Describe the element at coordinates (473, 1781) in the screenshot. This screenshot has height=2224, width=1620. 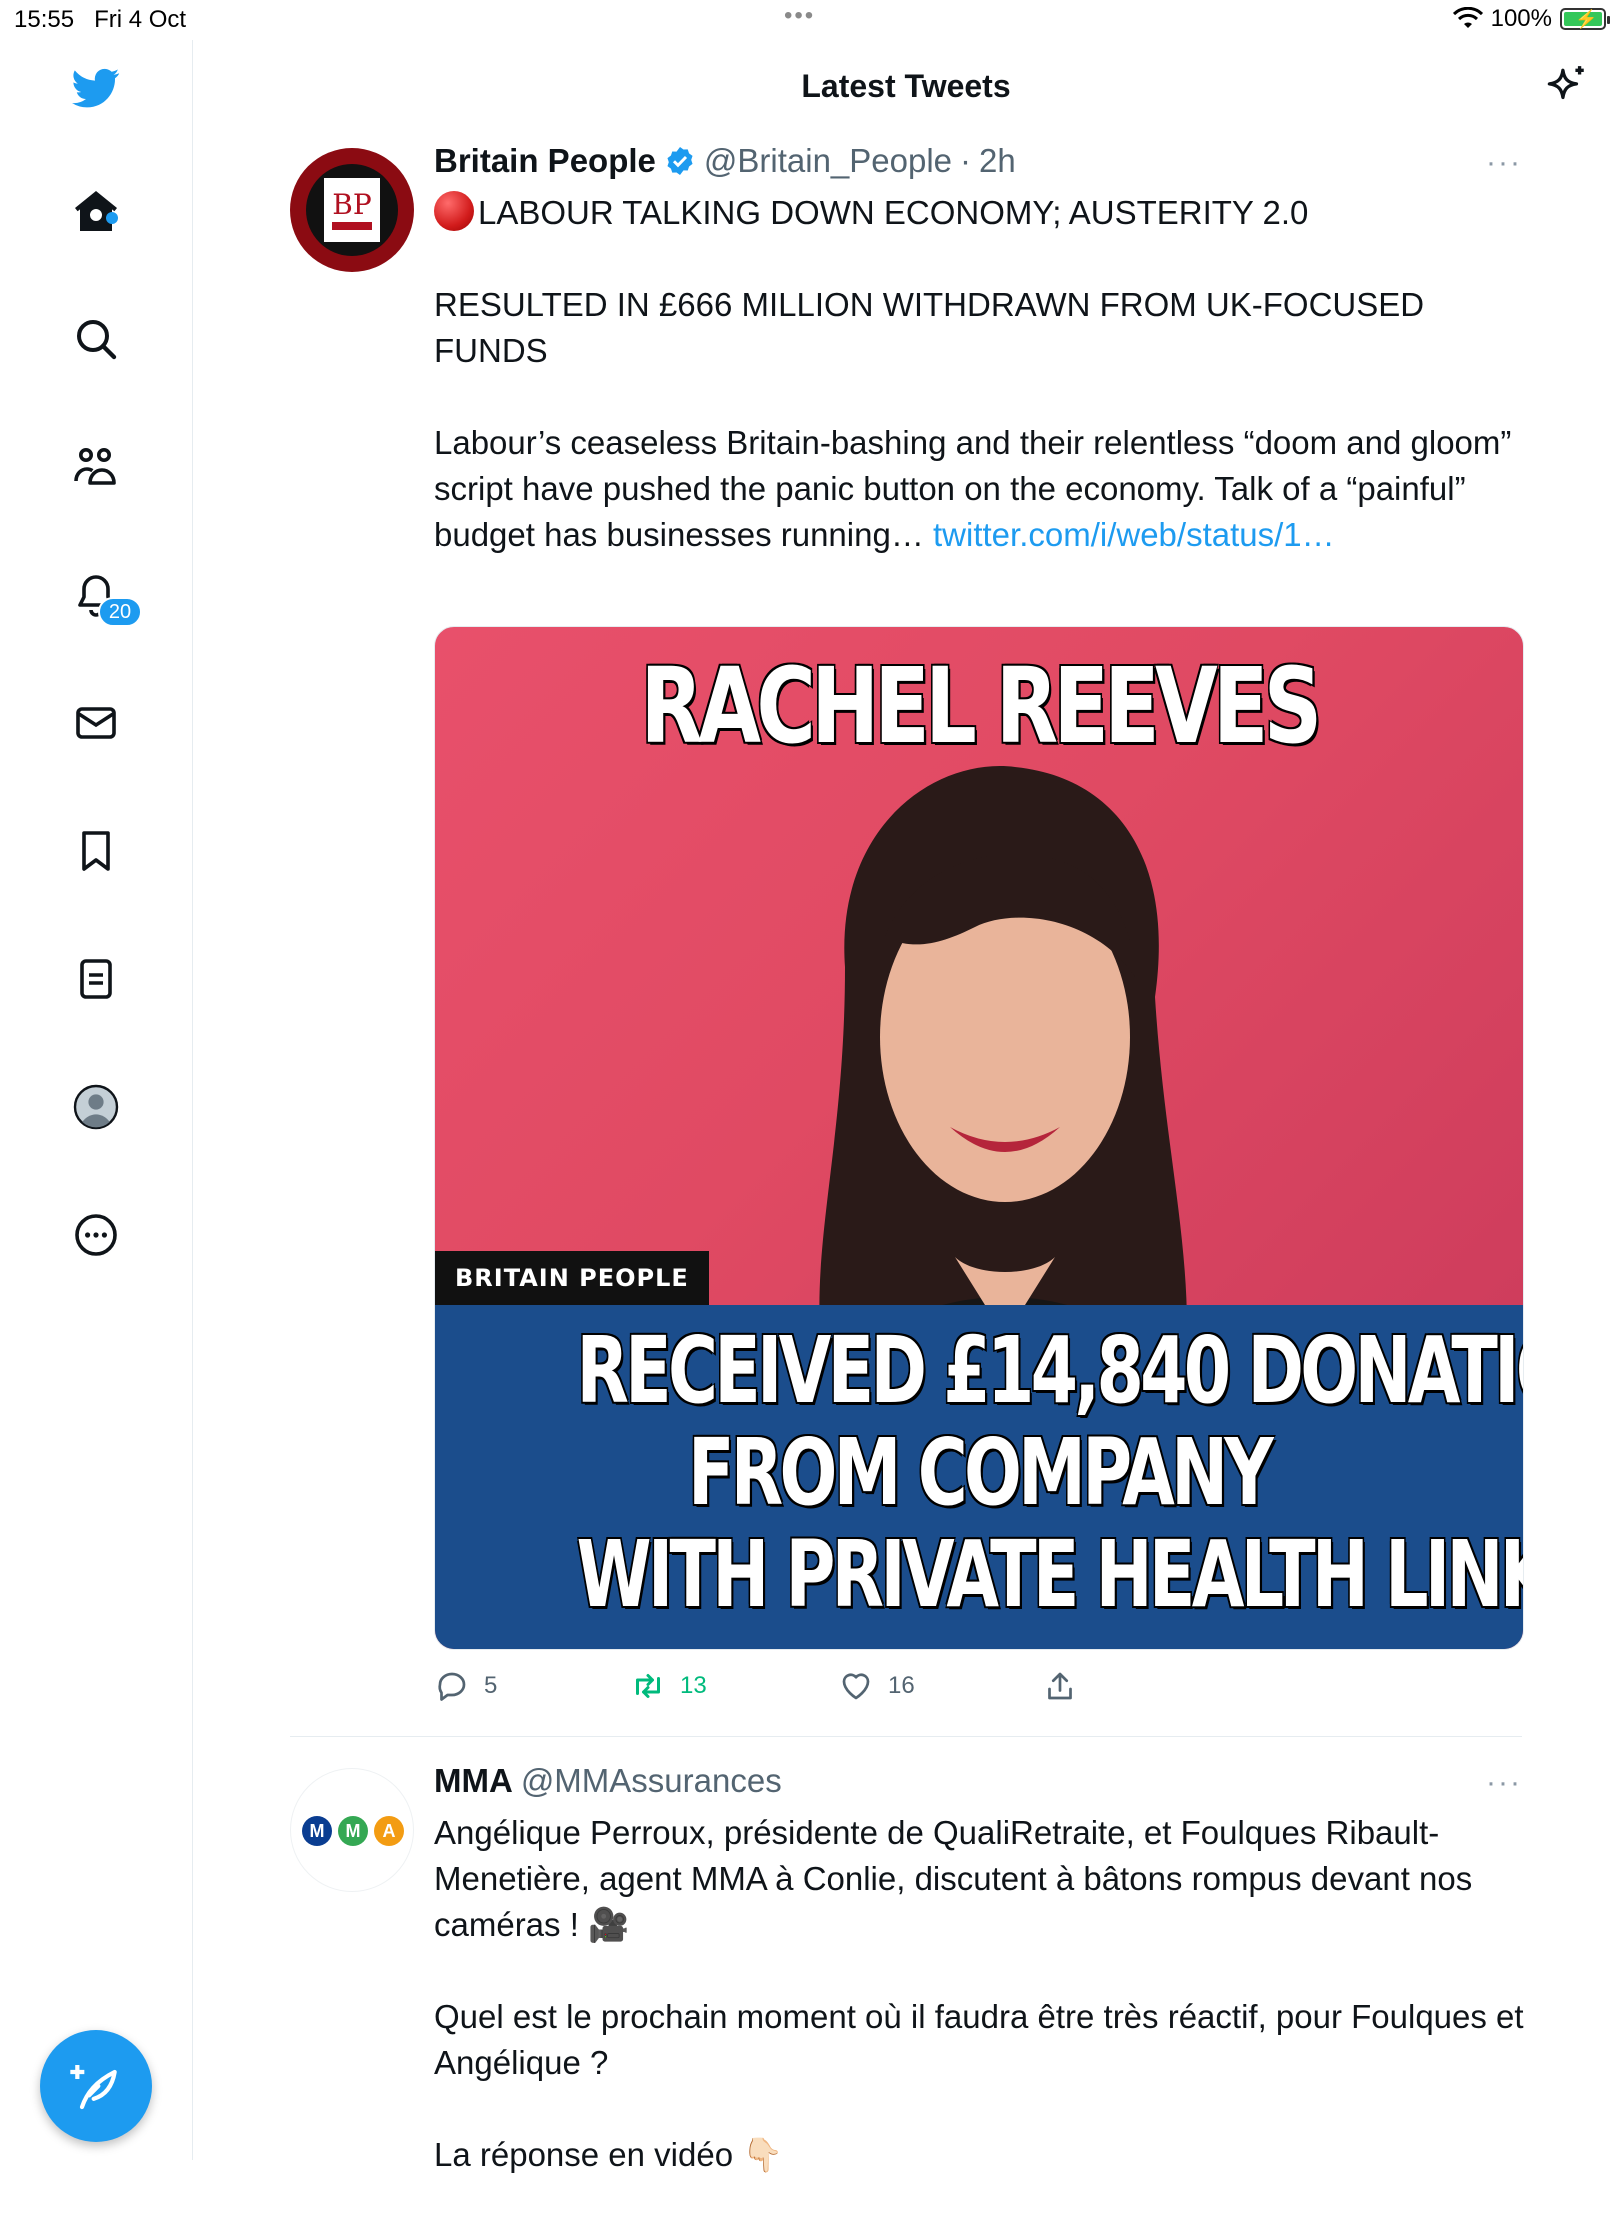
I see `author-name: MMA` at that location.